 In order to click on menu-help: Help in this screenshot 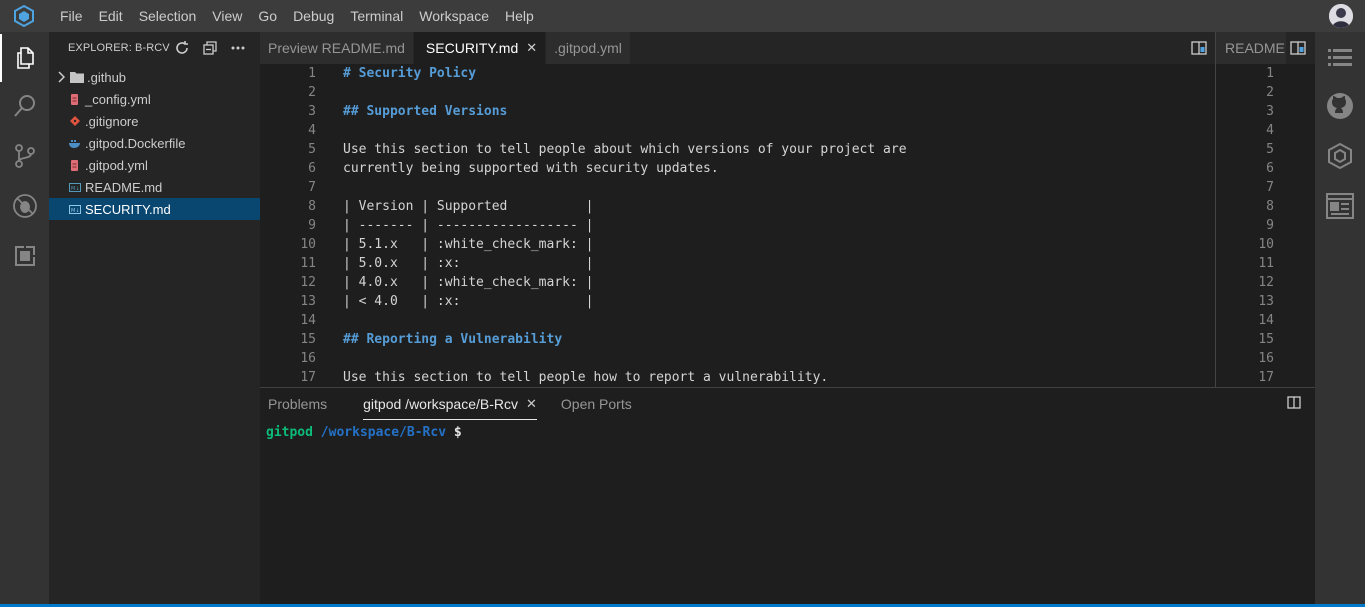, I will do `click(519, 16)`.